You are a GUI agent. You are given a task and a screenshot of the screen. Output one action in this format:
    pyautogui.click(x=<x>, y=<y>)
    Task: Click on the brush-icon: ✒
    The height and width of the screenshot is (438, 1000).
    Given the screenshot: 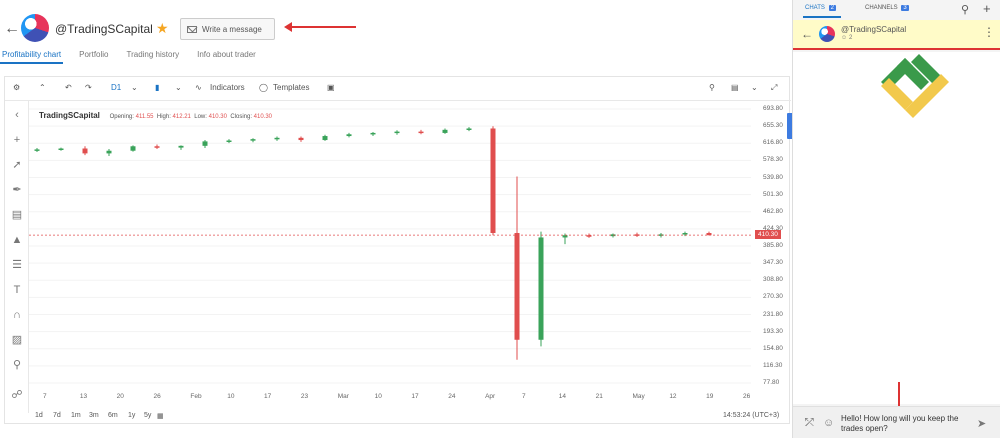 What is the action you would take?
    pyautogui.click(x=17, y=190)
    